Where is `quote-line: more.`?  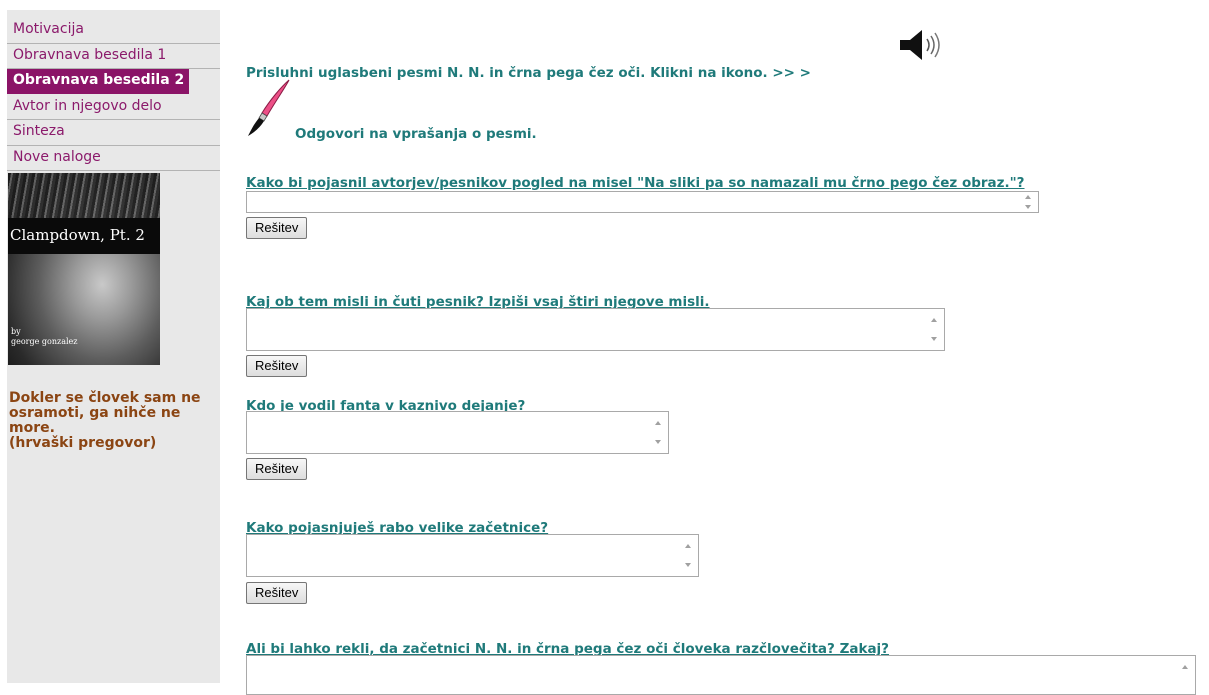 quote-line: more. is located at coordinates (32, 428).